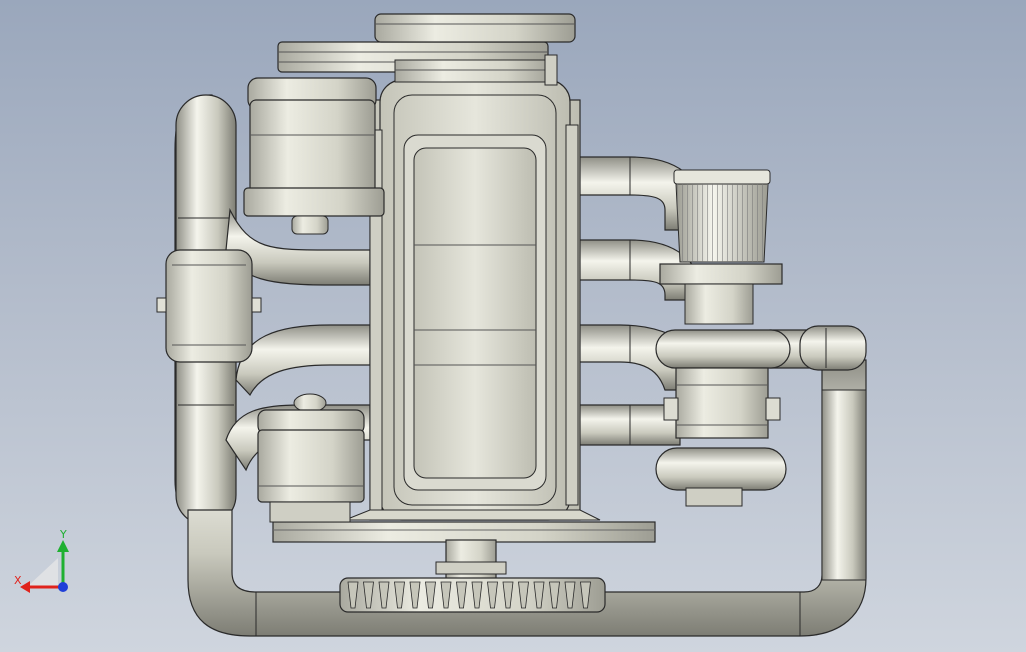 This screenshot has height=652, width=1026. I want to click on left-pipe-coupler, so click(209, 306).